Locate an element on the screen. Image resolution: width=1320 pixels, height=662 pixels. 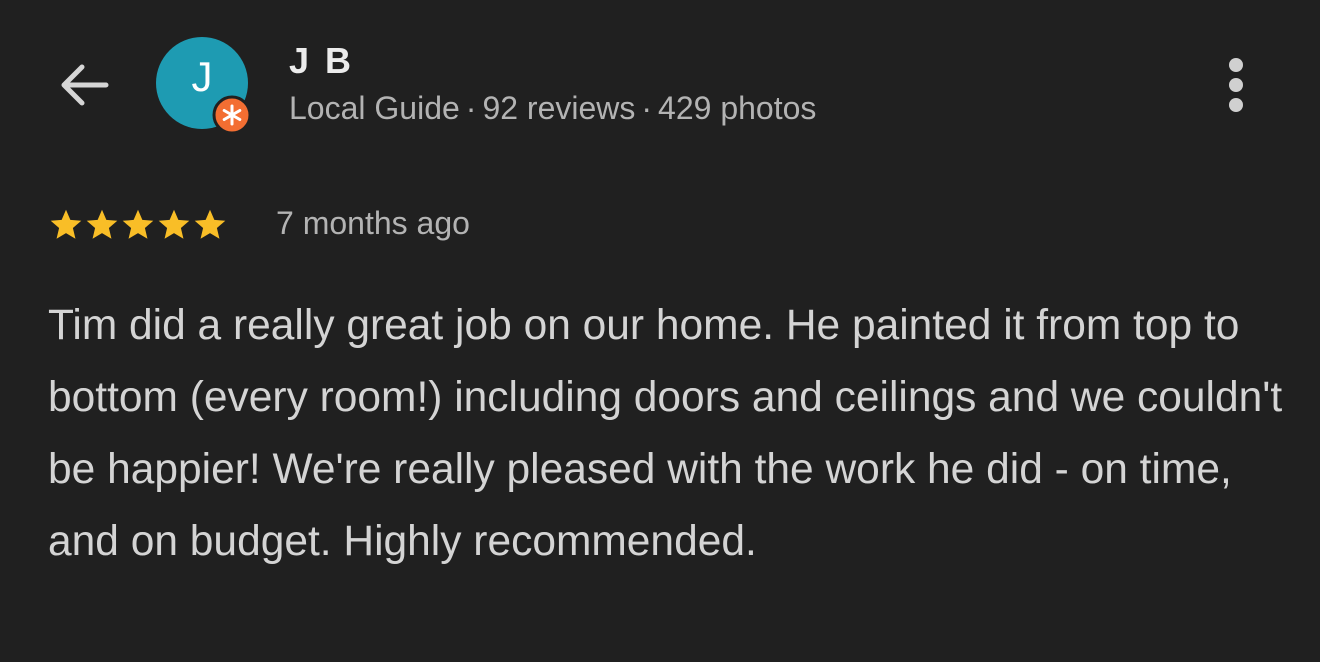
star-rating is located at coordinates (138, 225).